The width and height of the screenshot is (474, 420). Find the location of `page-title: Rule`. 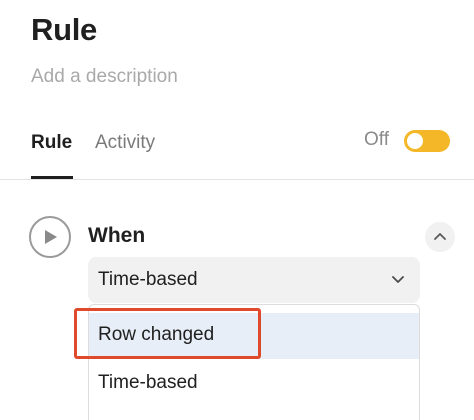

page-title: Rule is located at coordinates (64, 29).